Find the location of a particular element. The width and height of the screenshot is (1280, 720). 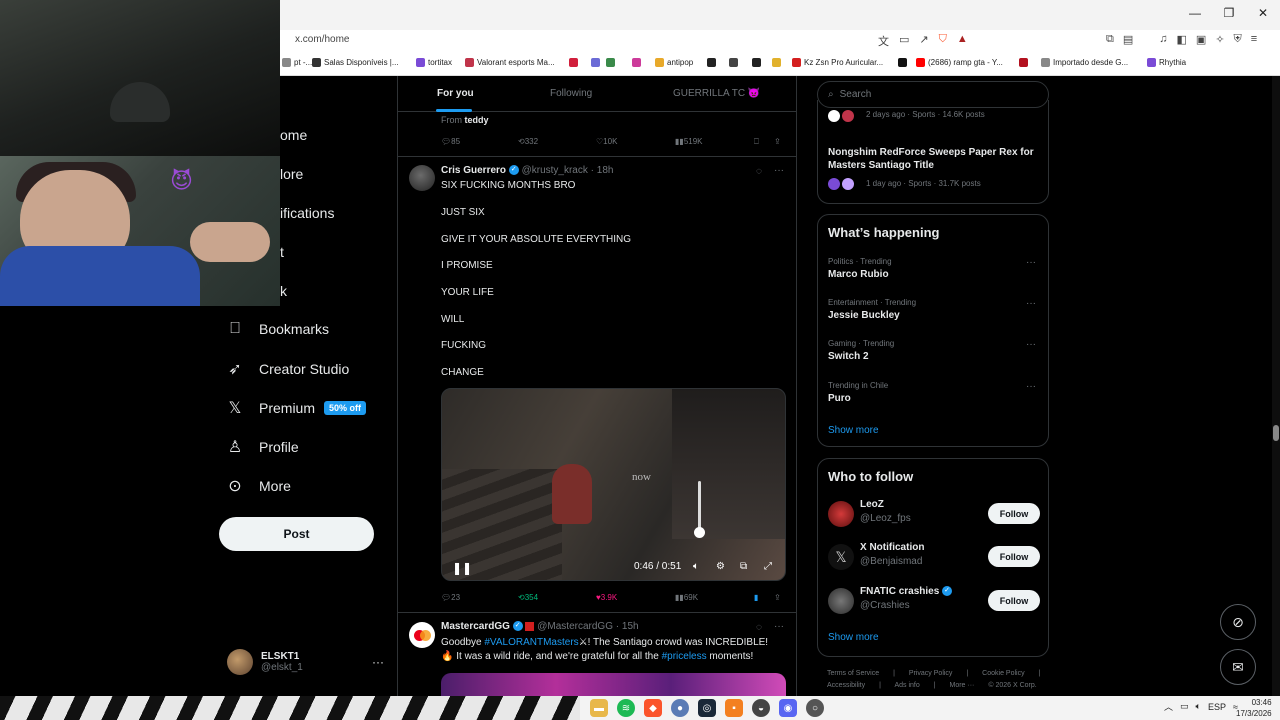

steam-icon: ◎ is located at coordinates (707, 708).